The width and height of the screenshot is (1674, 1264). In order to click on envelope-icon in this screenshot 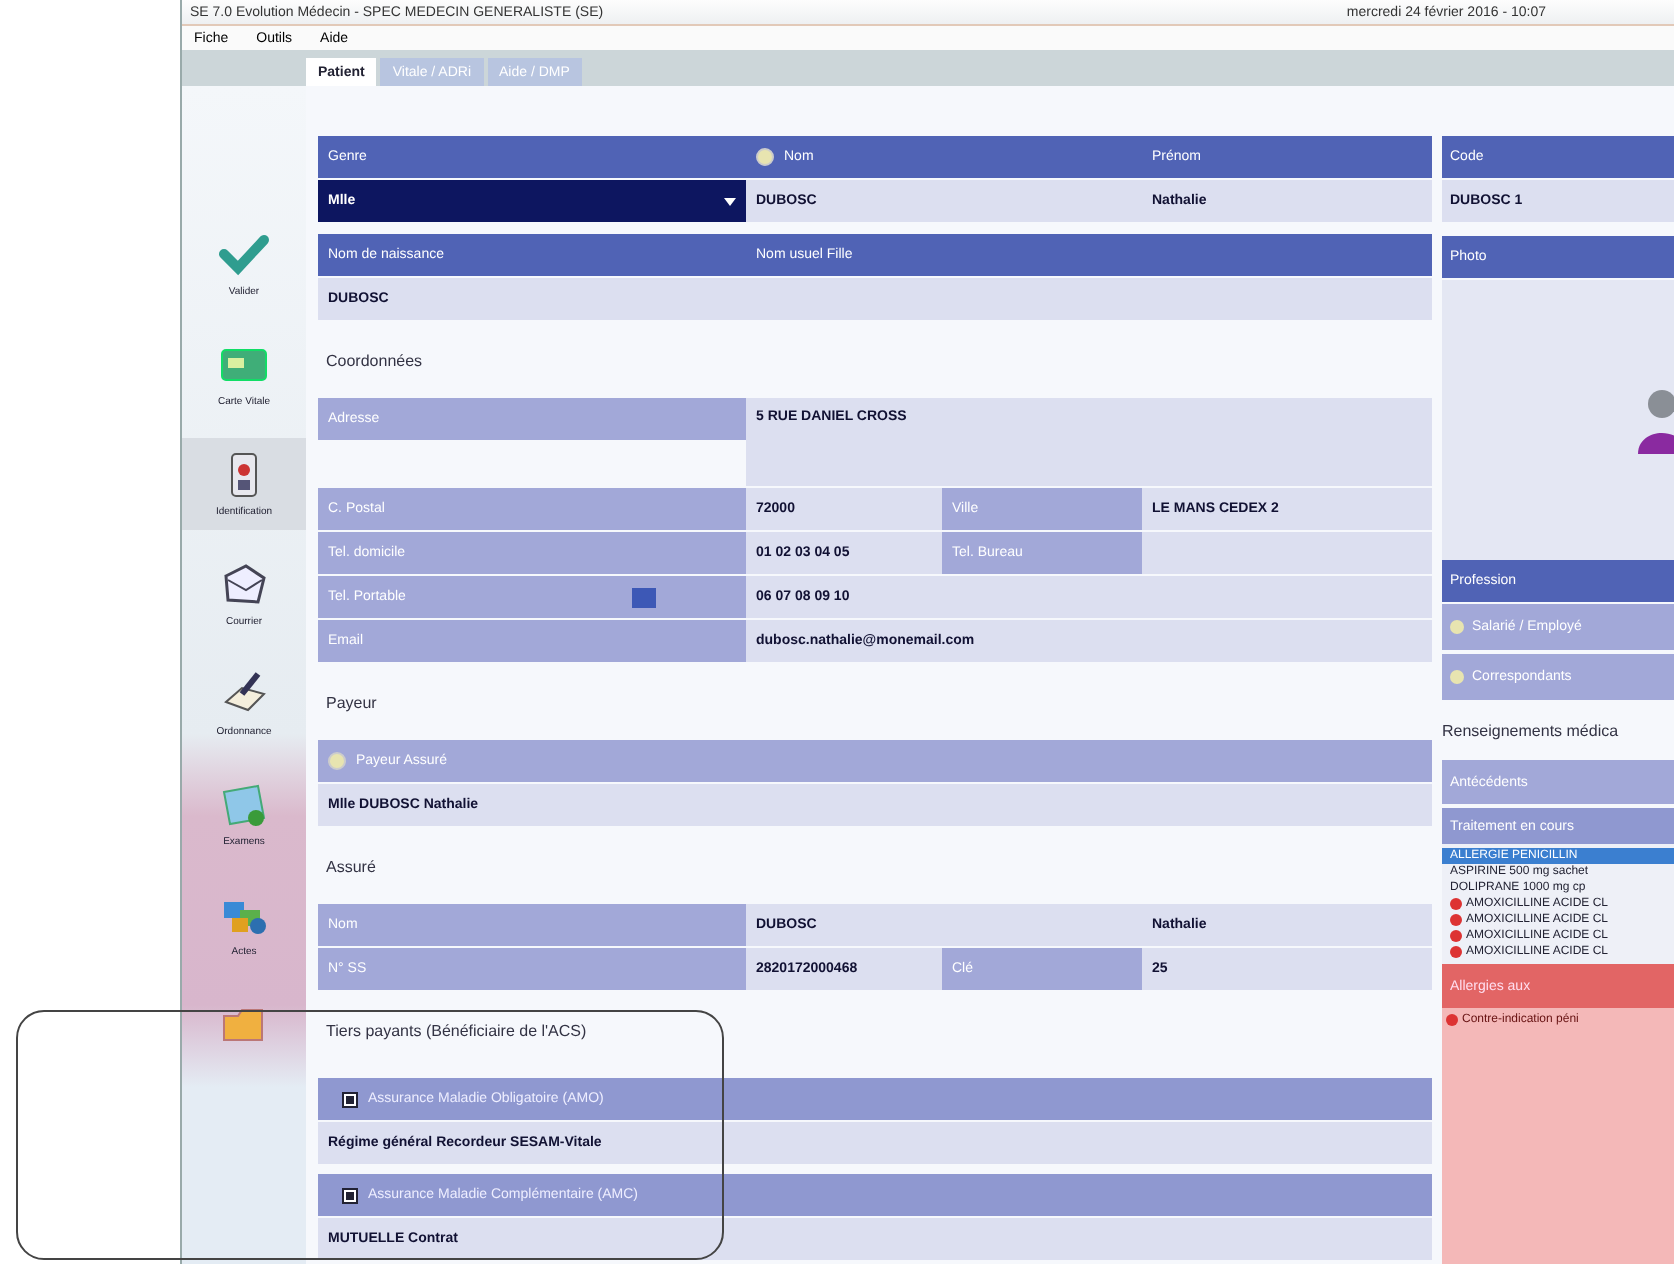, I will do `click(244, 584)`.